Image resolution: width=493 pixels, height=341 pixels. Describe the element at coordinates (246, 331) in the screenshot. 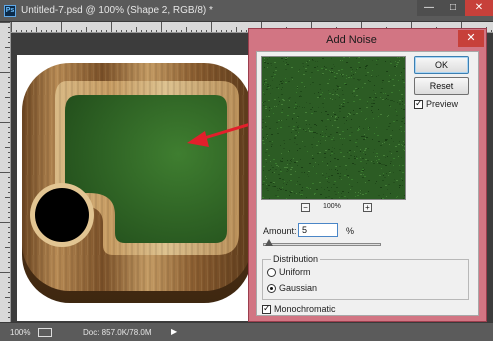

I see `status-bar: 100% Doc: 857.0K/78.0M ▶` at that location.